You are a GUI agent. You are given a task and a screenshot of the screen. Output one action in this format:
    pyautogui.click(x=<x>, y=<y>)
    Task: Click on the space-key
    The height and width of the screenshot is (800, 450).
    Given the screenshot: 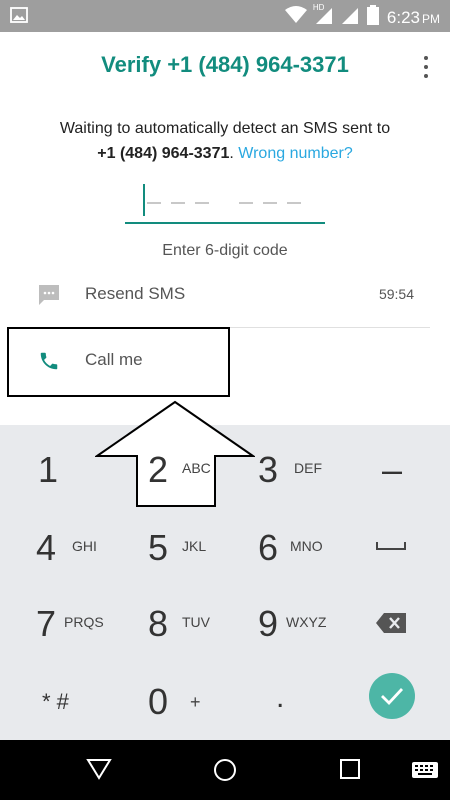 What is the action you would take?
    pyautogui.click(x=393, y=544)
    